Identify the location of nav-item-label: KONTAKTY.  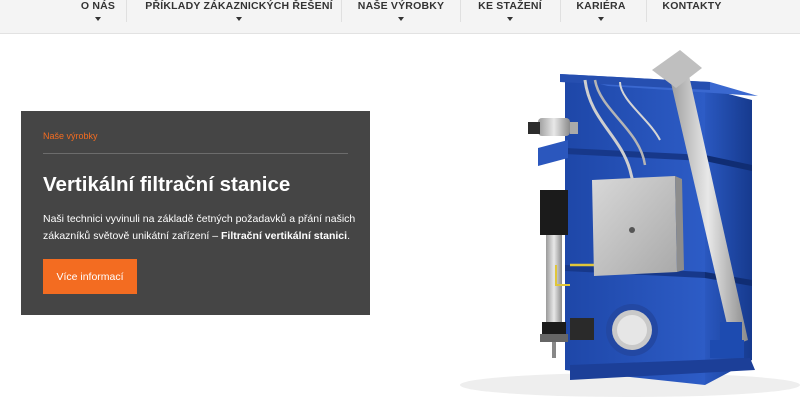
(692, 6).